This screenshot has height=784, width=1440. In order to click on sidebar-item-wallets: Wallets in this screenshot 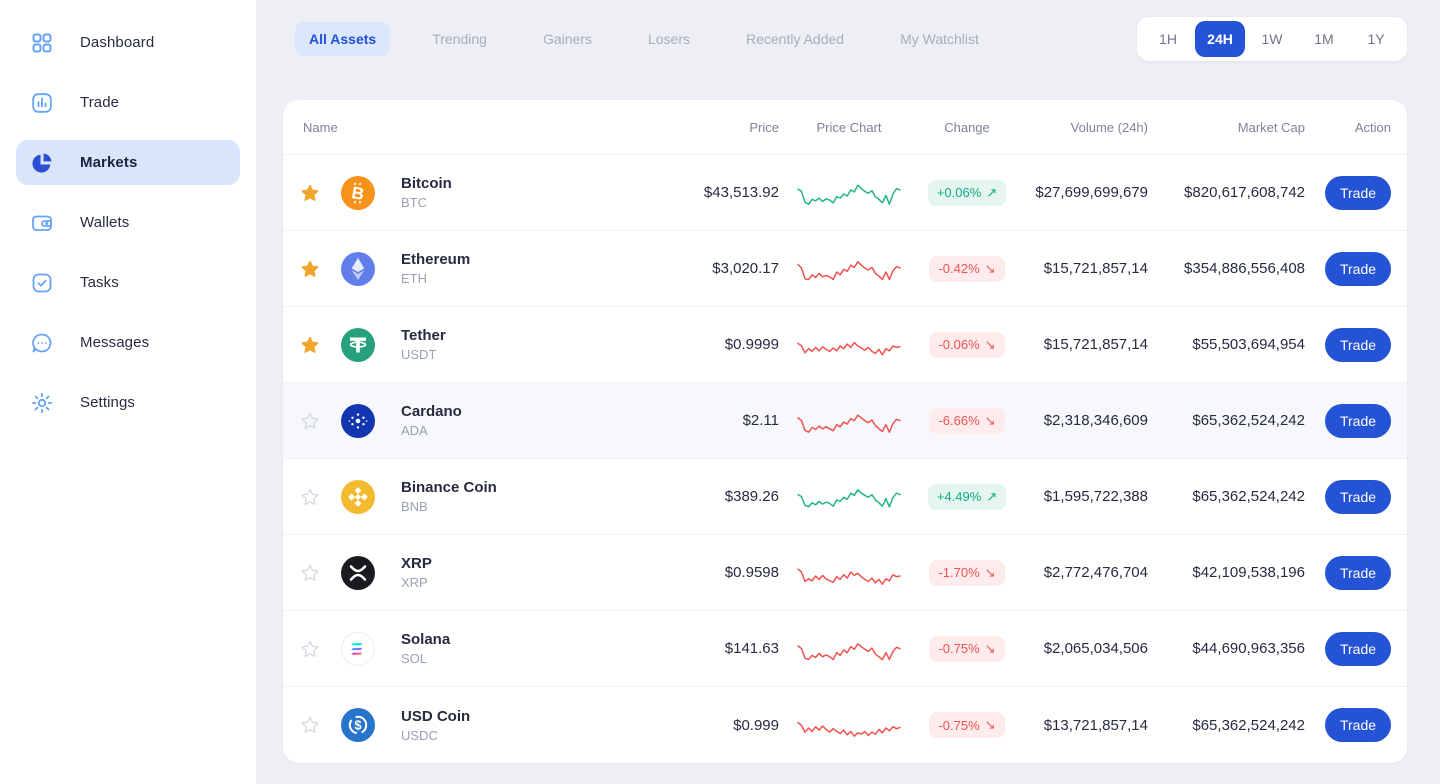, I will do `click(128, 222)`.